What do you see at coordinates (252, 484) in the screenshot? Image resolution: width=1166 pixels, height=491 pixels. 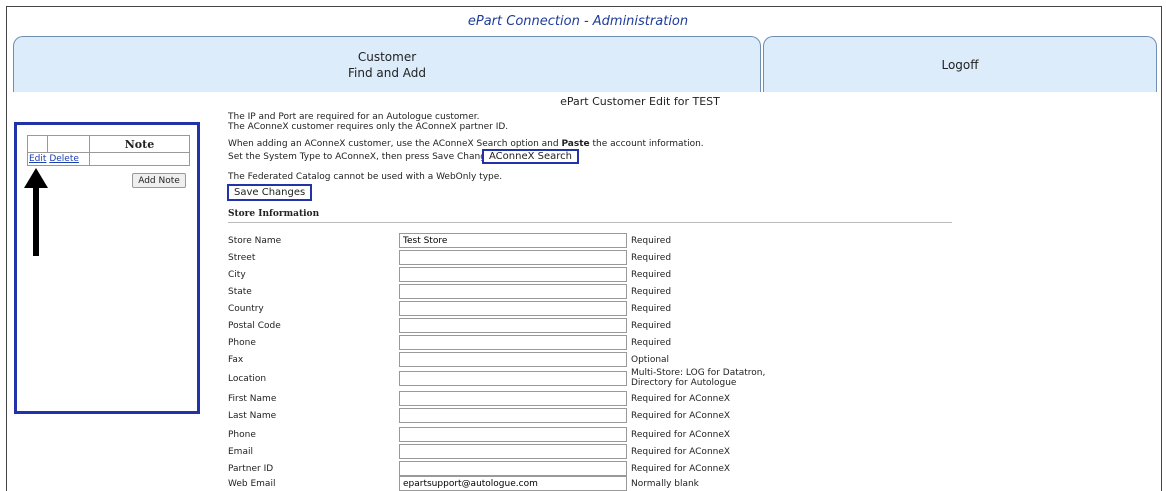 I see `field-label: Web Email` at bounding box center [252, 484].